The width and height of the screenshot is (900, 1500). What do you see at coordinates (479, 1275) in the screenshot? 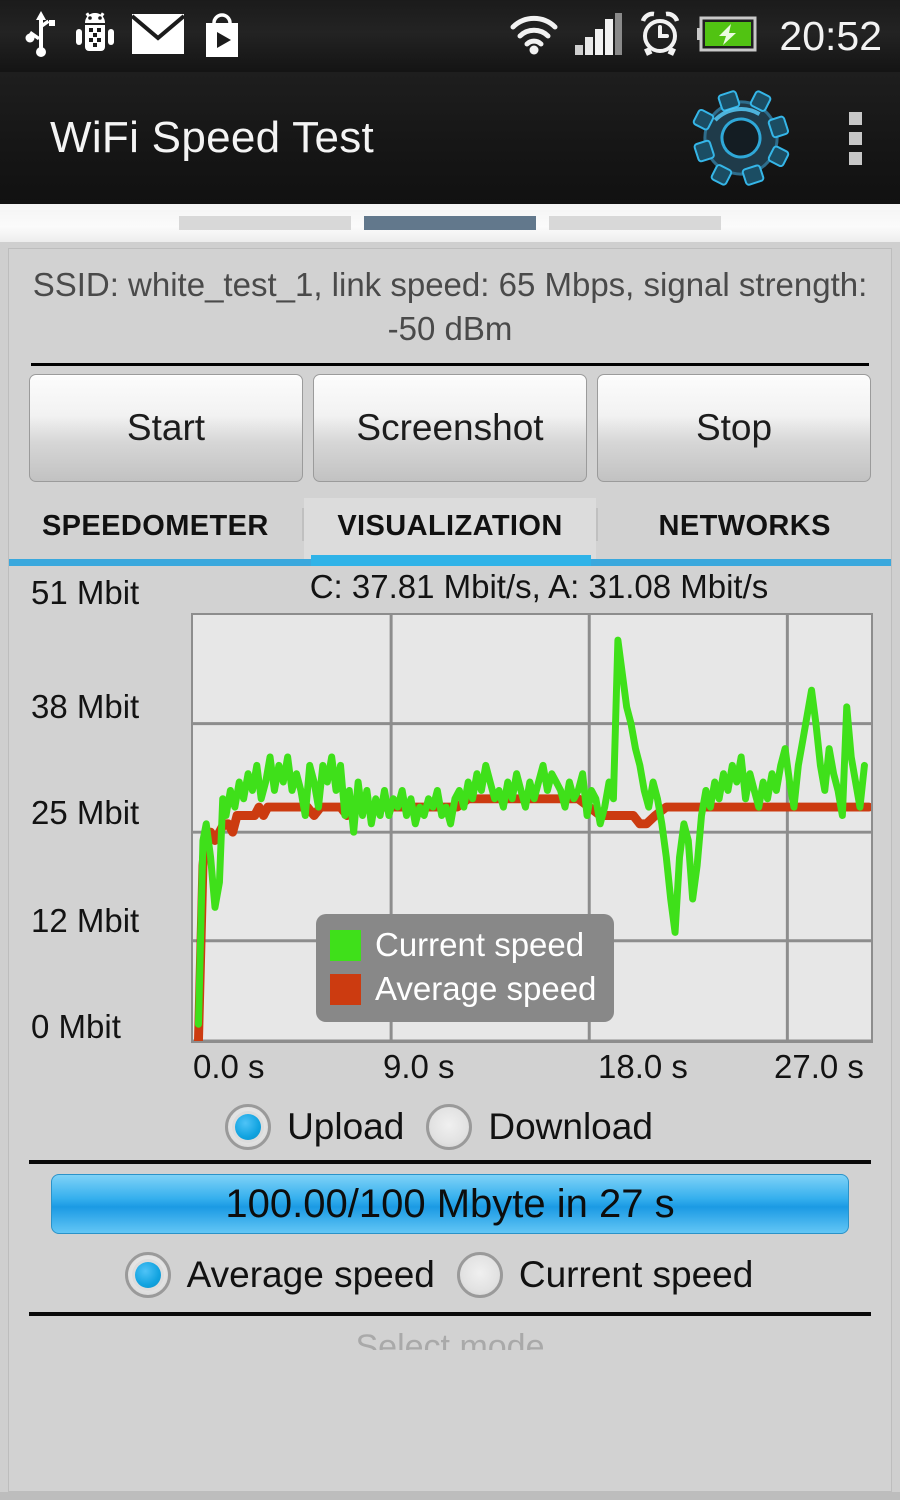
I see `radio-current-speed-button` at bounding box center [479, 1275].